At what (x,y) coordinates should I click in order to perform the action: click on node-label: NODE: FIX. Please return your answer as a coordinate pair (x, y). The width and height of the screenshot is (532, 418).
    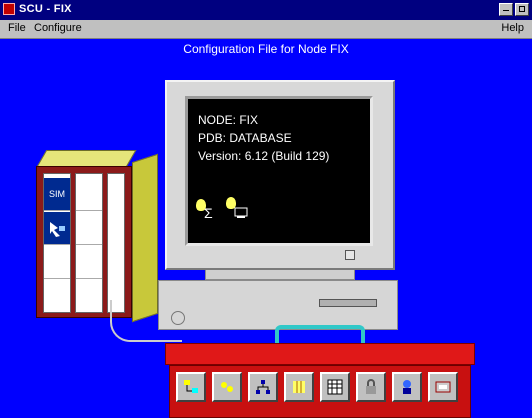
    Looking at the image, I should click on (228, 120).